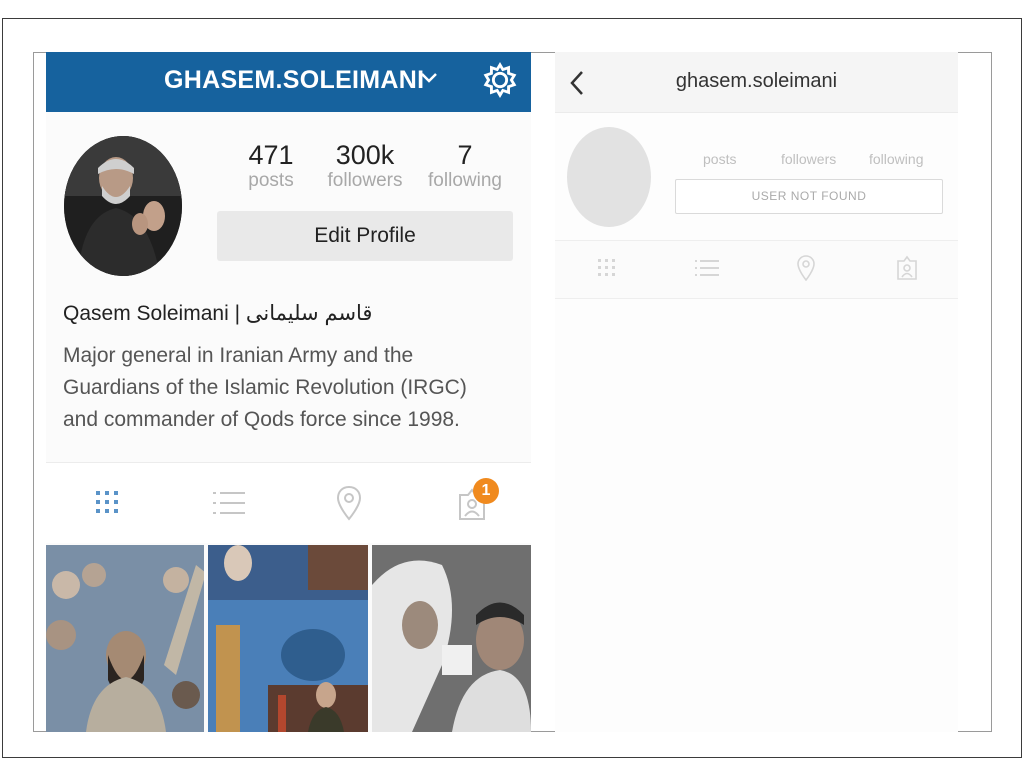 The width and height of the screenshot is (1025, 763). Describe the element at coordinates (429, 77) in the screenshot. I see `chevron-down-icon` at that location.